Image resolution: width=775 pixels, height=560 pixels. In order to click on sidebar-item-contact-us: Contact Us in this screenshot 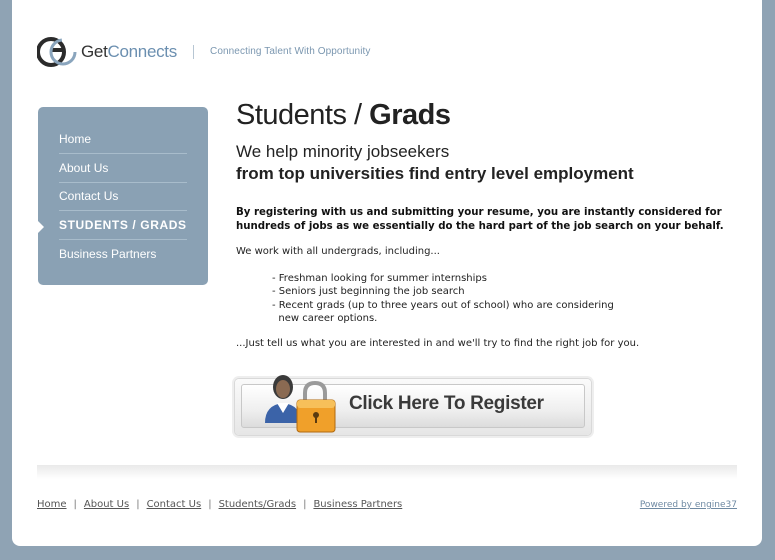, I will do `click(123, 196)`.